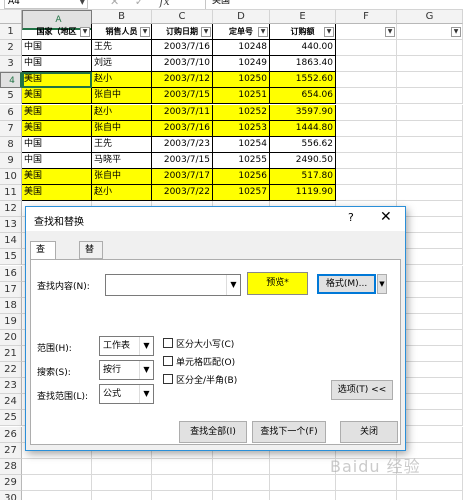  What do you see at coordinates (11, 482) in the screenshot?
I see `row-header: 29` at bounding box center [11, 482].